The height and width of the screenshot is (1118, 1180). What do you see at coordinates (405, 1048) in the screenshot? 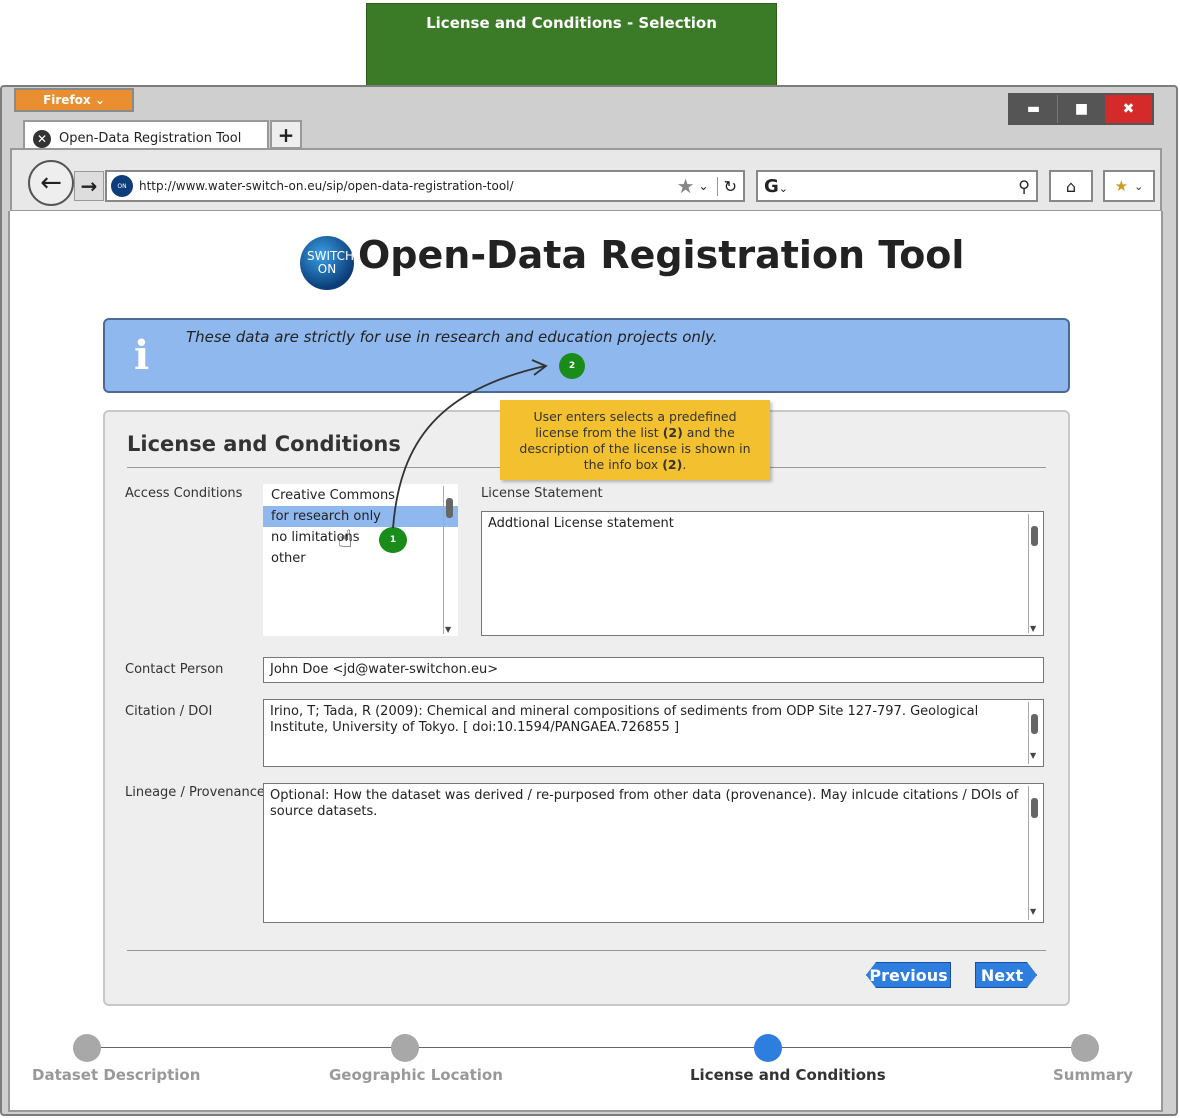
I see `step-dot-geographic-location` at bounding box center [405, 1048].